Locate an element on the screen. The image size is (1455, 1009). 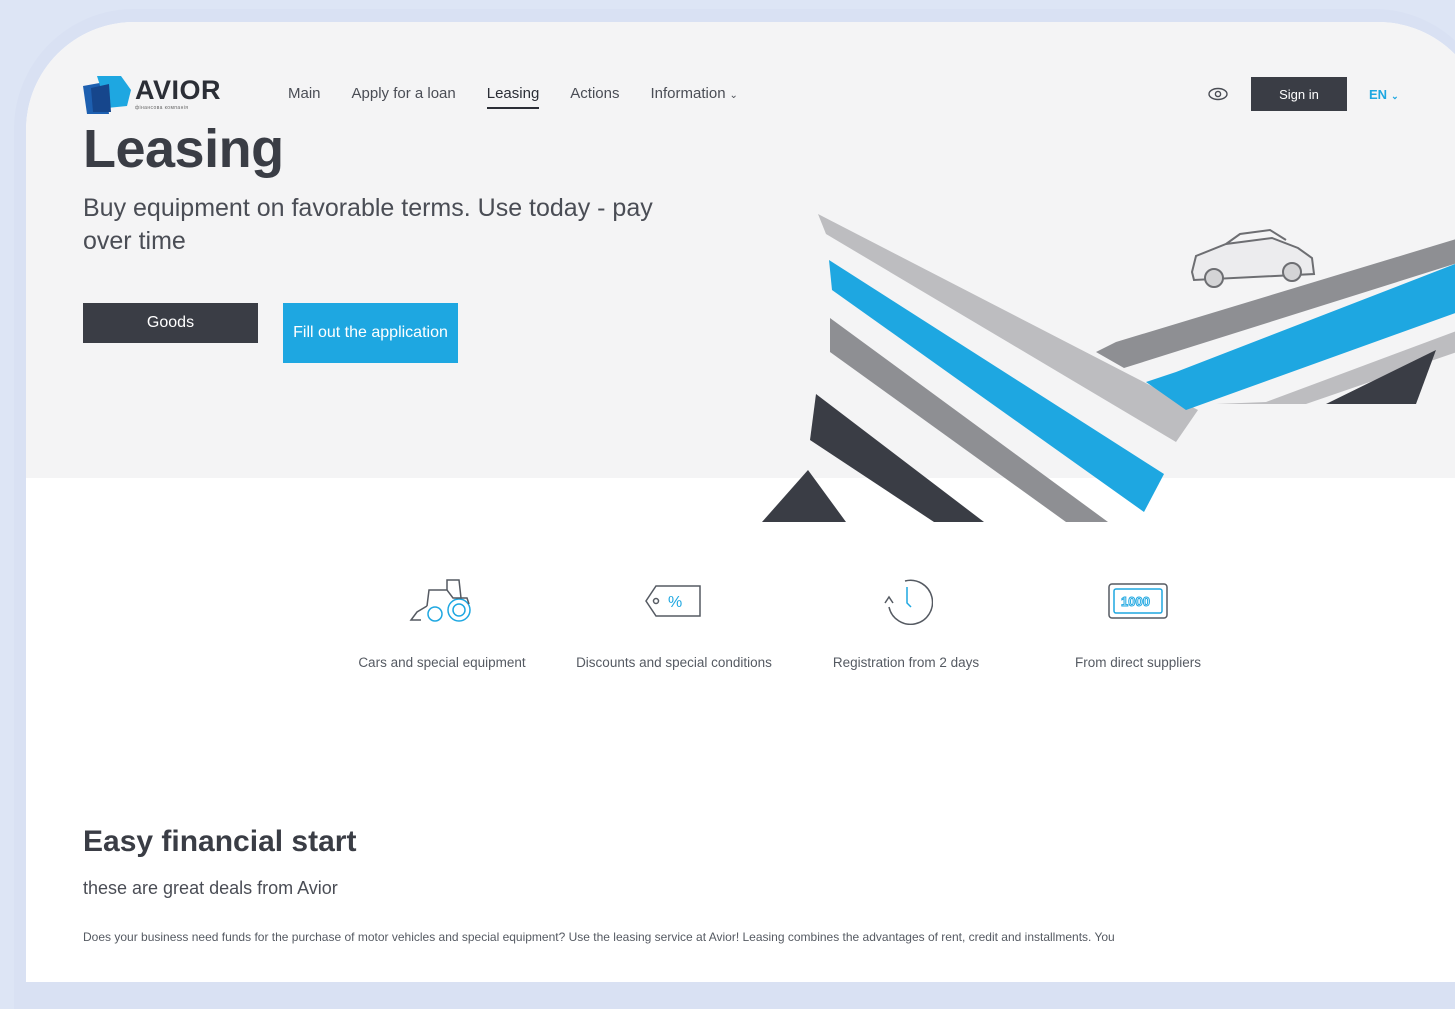
banknote-icon: 1000 is located at coordinates (1138, 601).